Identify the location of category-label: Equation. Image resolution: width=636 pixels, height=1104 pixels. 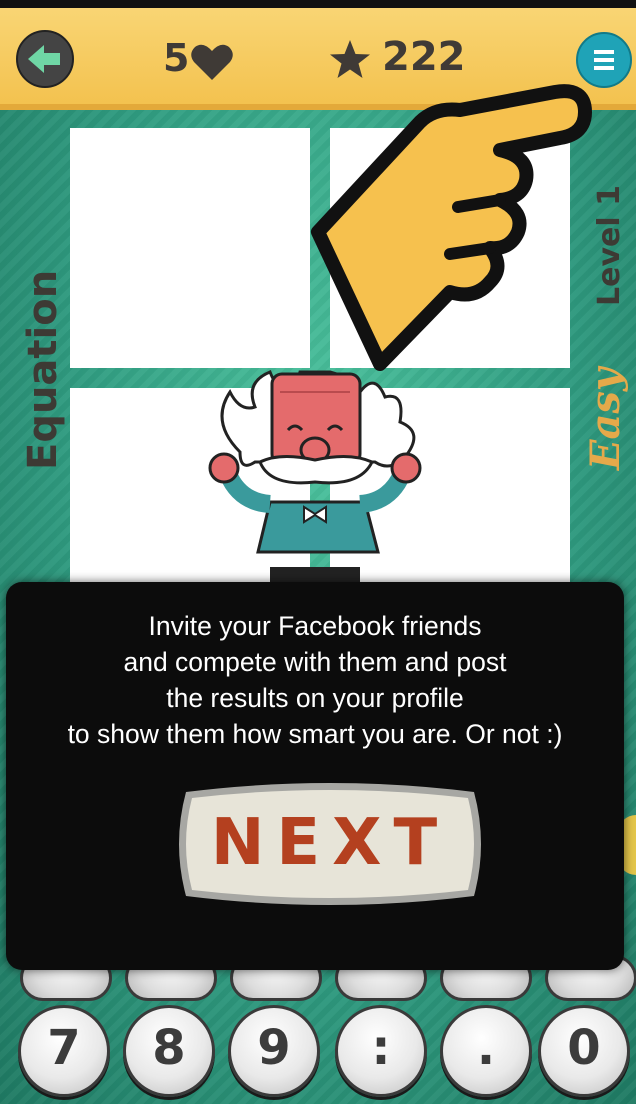
(43, 369).